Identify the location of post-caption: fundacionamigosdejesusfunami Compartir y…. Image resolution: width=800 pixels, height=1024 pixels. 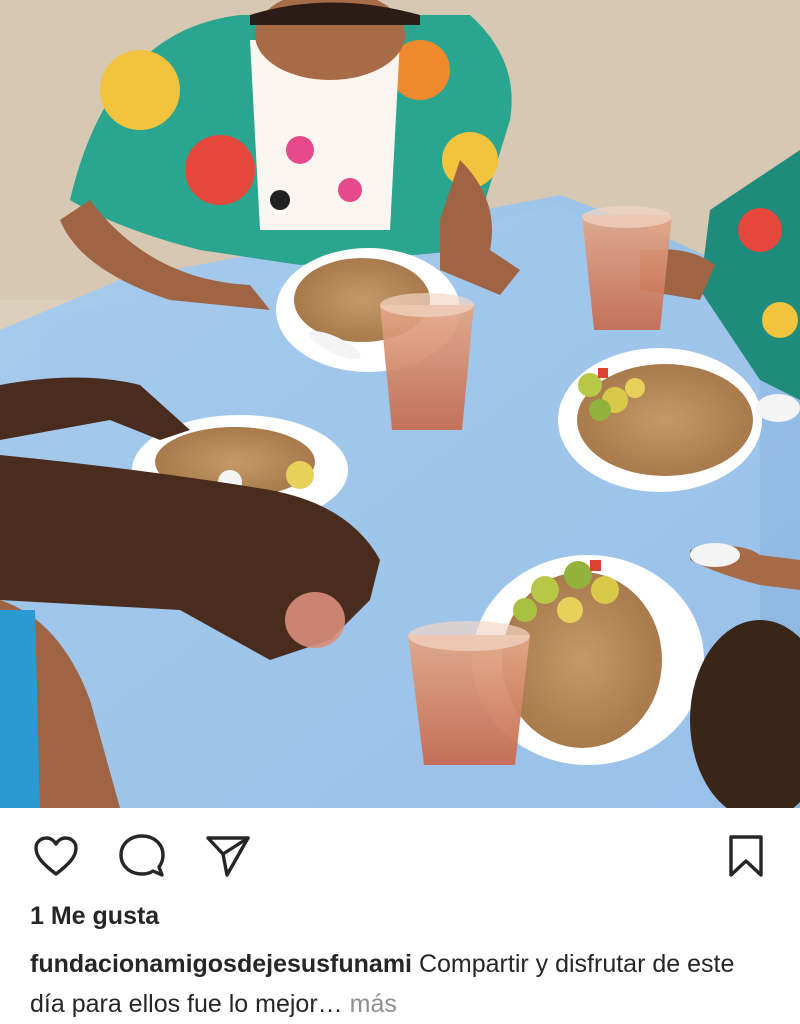
(402, 984).